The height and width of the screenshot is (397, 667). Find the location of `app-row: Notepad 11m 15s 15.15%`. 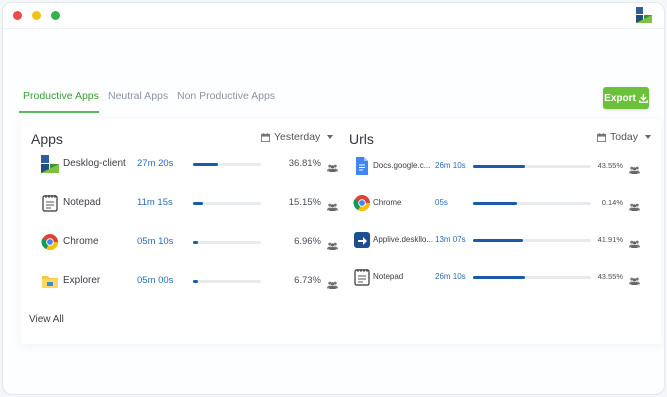

app-row: Notepad 11m 15s 15.15% is located at coordinates (189, 204).